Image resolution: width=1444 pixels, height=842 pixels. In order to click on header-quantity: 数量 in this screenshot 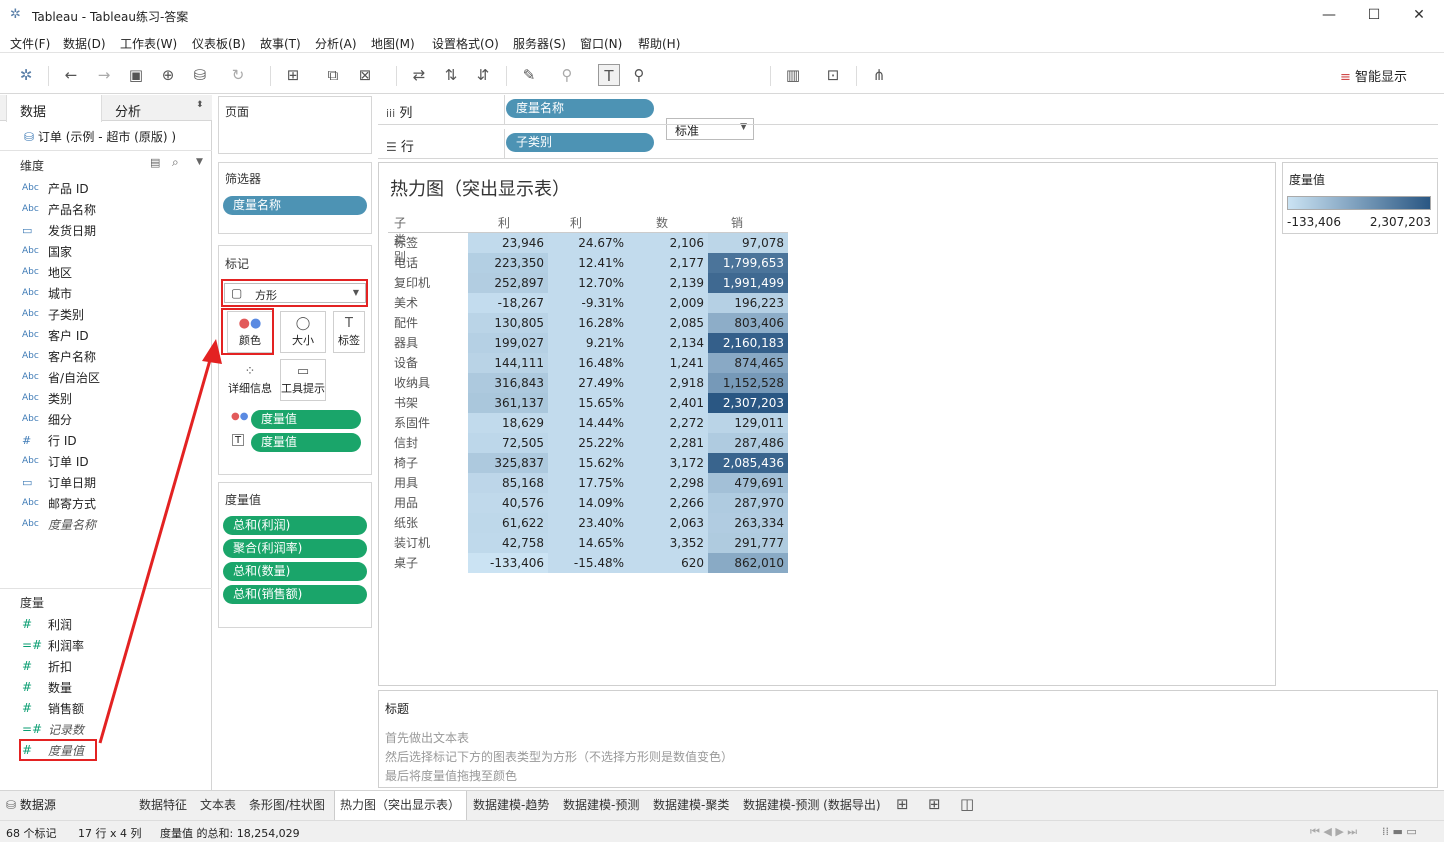, I will do `click(662, 230)`.